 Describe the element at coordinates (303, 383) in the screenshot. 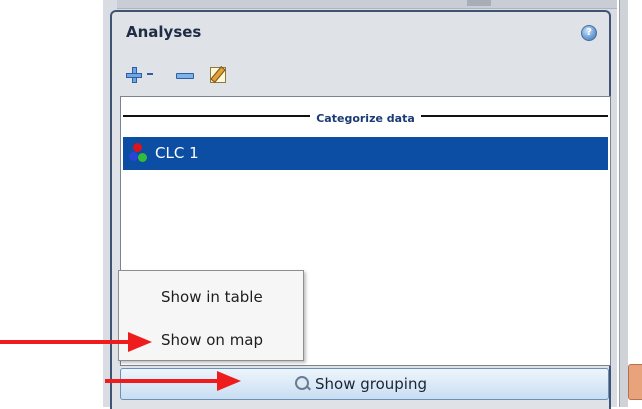

I see `magnifier-icon` at that location.